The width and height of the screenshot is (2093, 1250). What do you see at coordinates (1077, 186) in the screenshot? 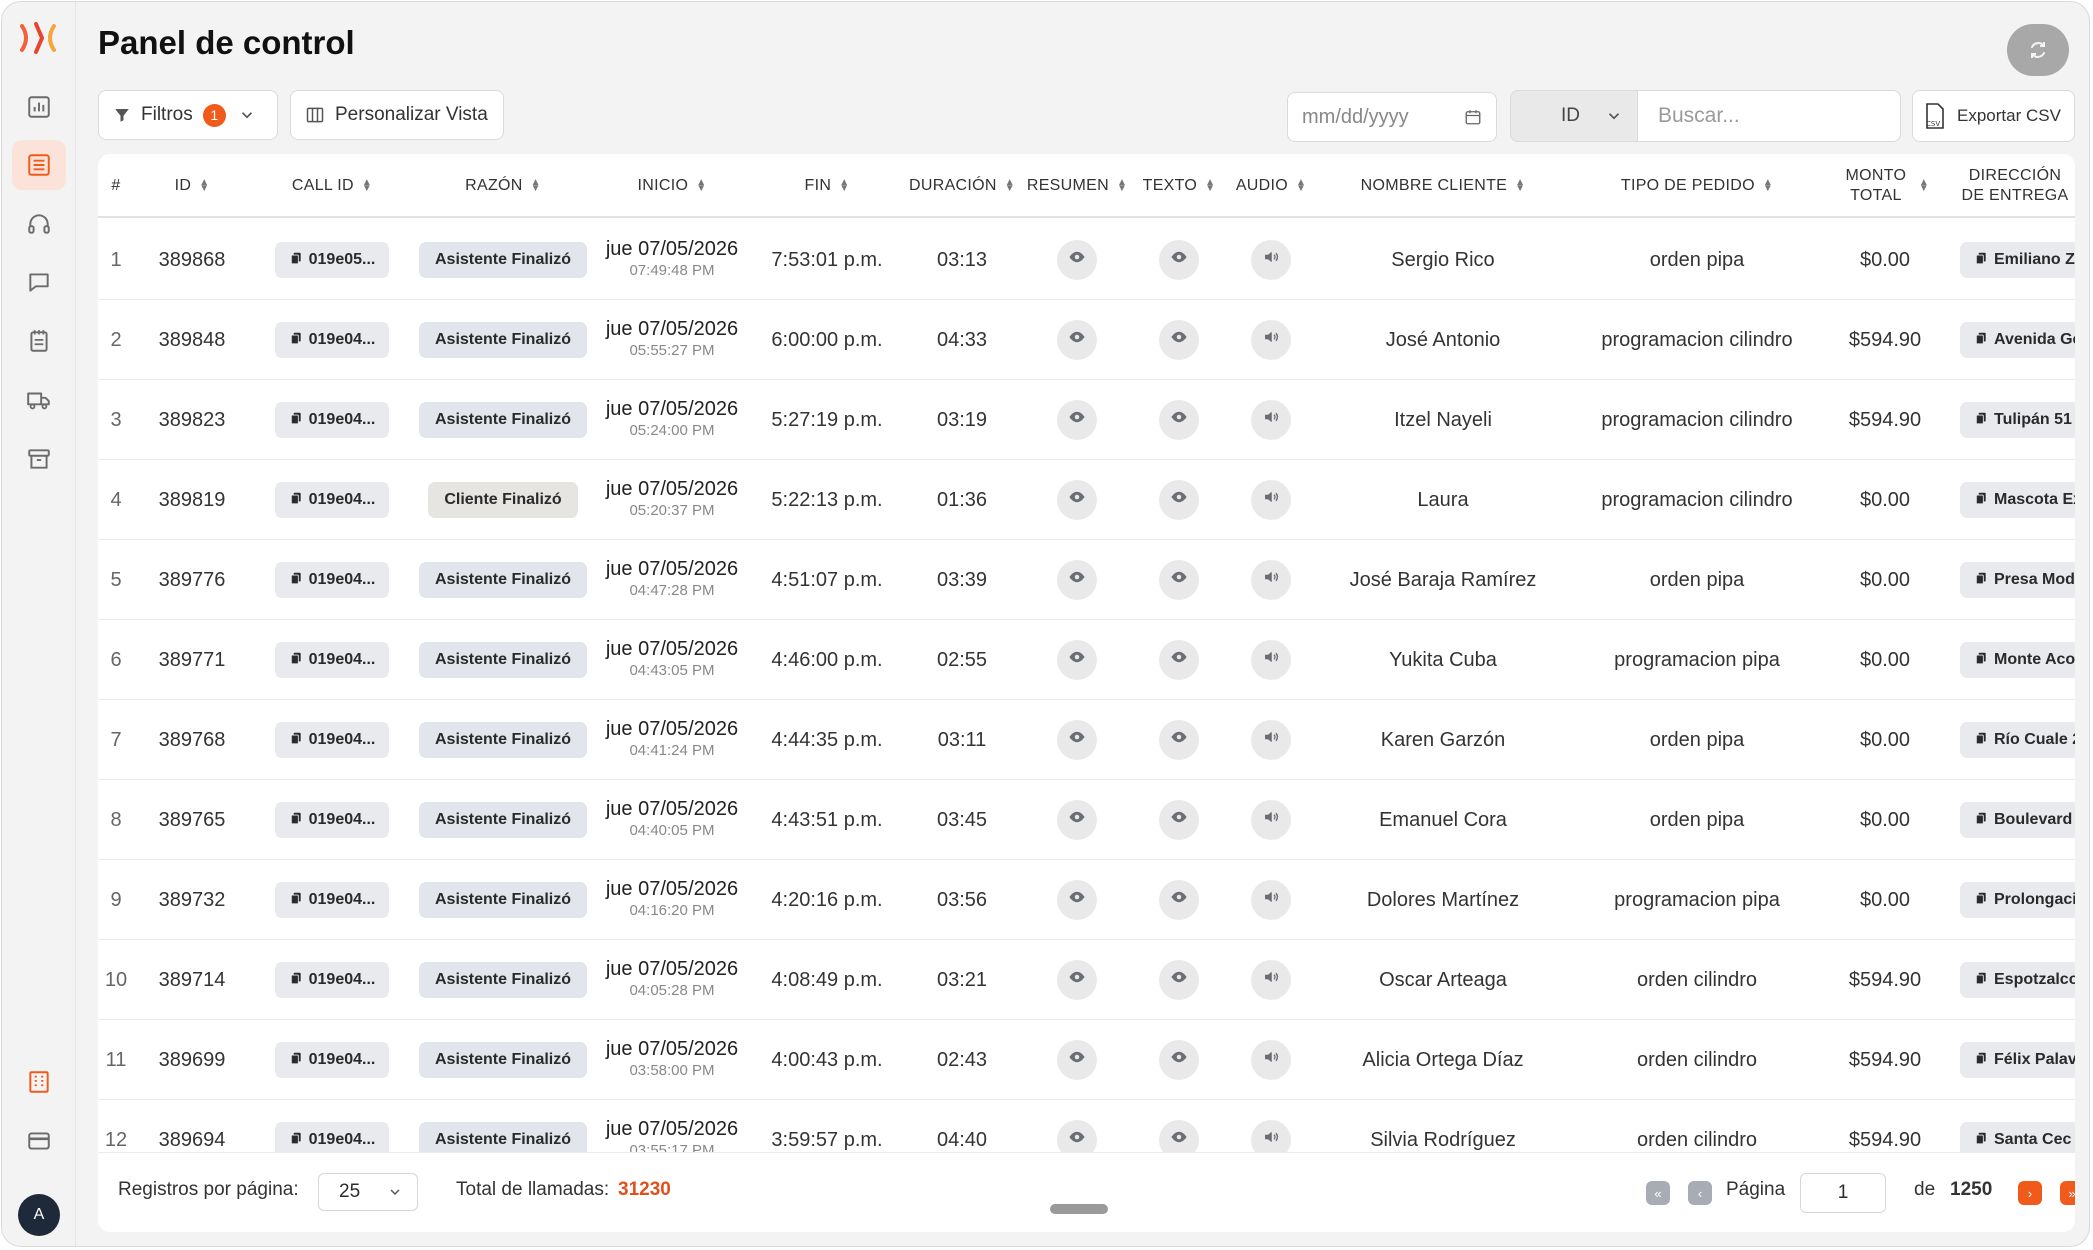
I see `column-header-summary: RESUMEN ▲ ▼` at bounding box center [1077, 186].